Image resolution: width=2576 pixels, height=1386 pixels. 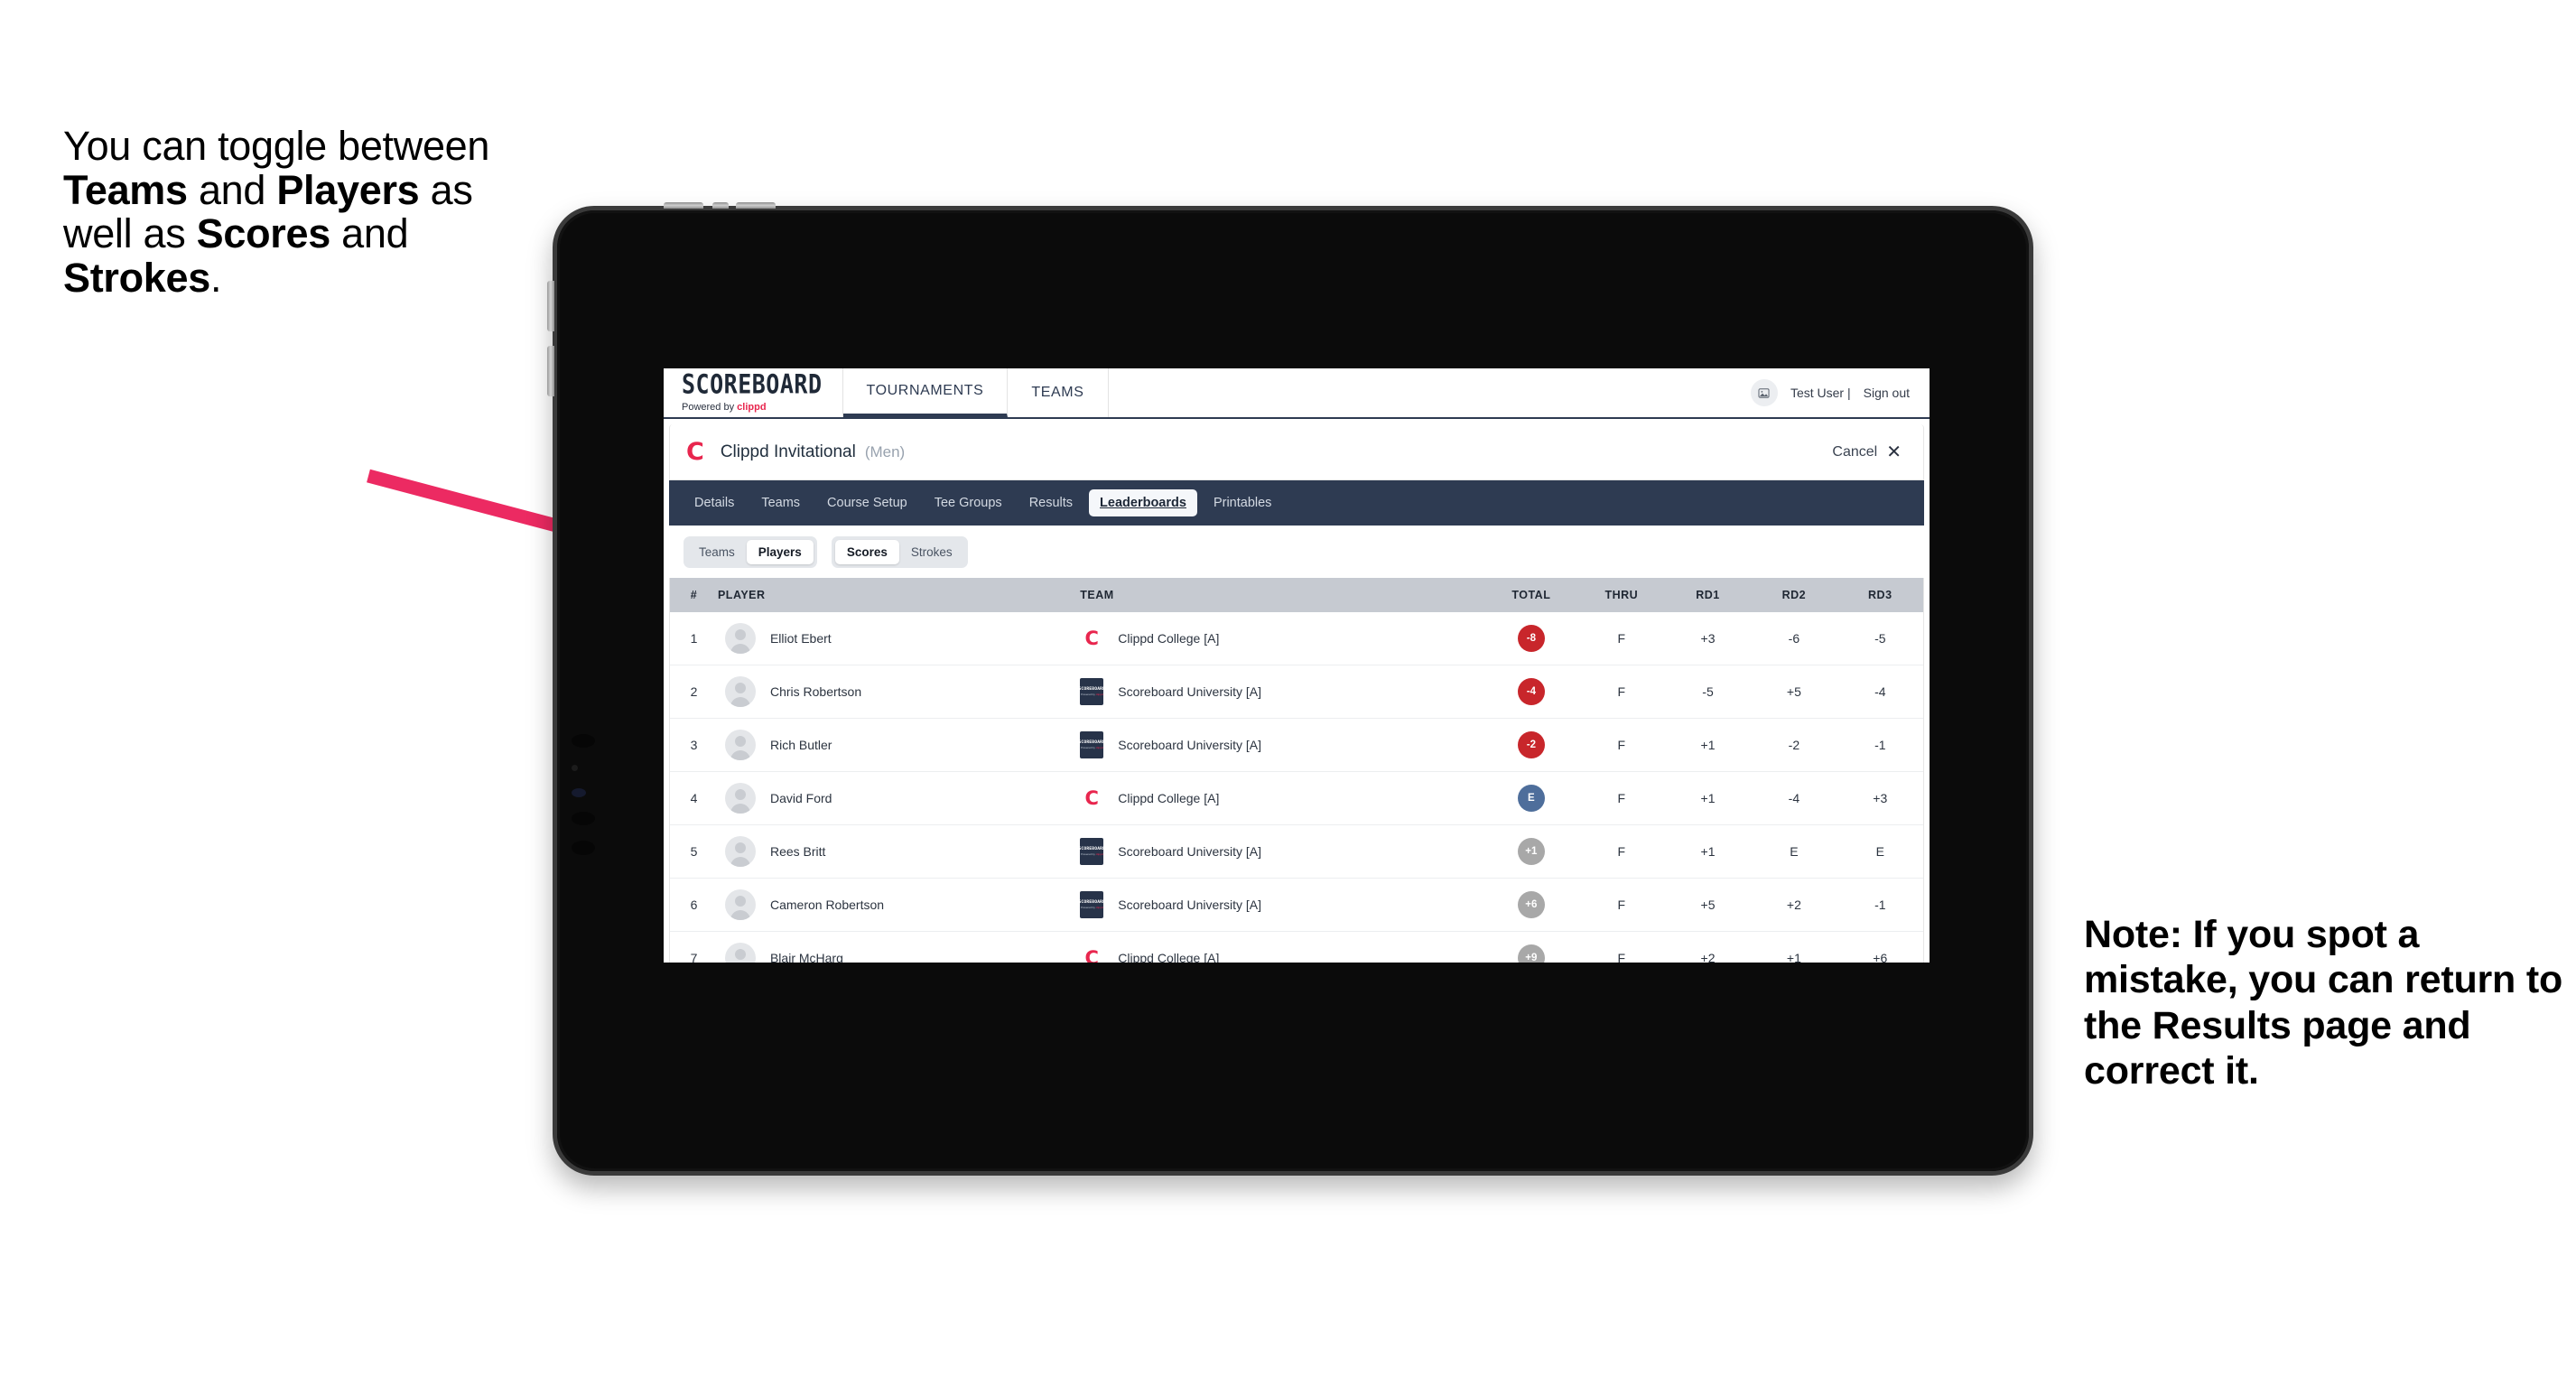 What do you see at coordinates (899, 691) in the screenshot?
I see `player-cell: Chris Robertson` at bounding box center [899, 691].